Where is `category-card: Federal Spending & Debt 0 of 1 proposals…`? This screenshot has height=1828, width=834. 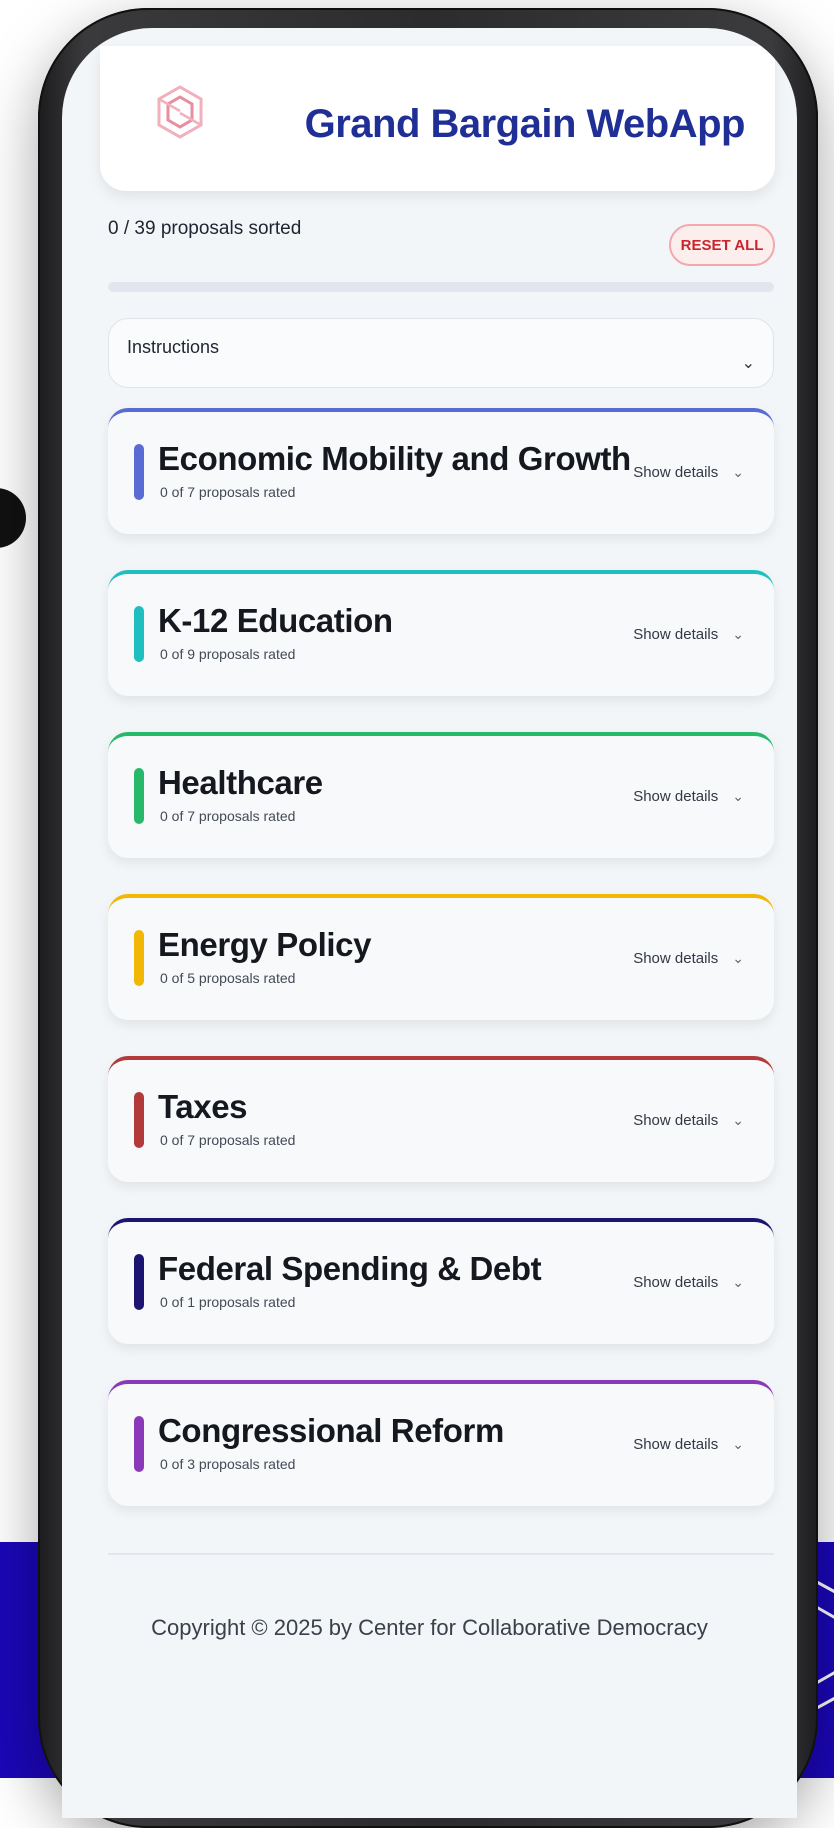 category-card: Federal Spending & Debt 0 of 1 proposals… is located at coordinates (441, 1281).